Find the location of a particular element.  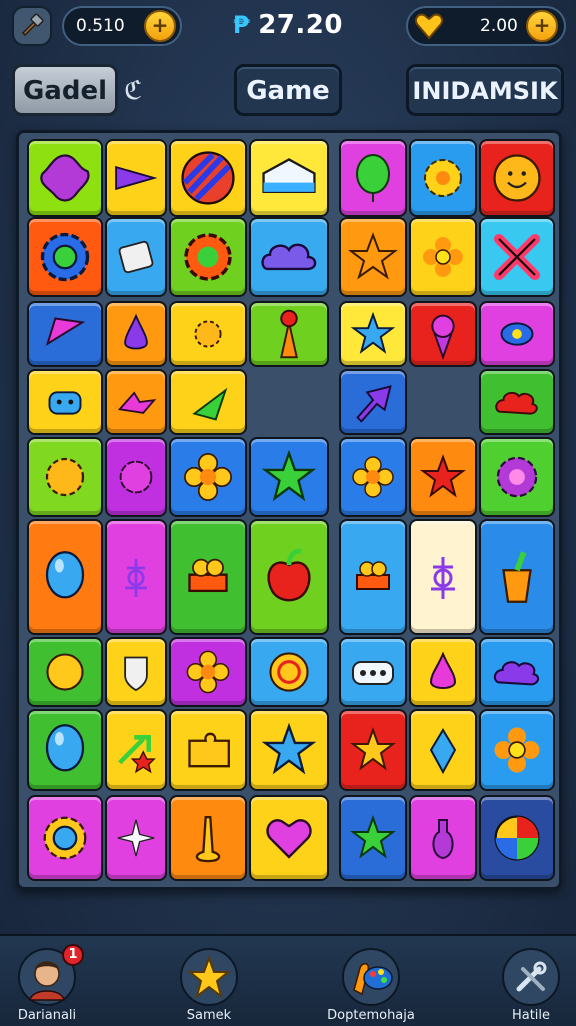

star-arrow-icon is located at coordinates (137, 754).